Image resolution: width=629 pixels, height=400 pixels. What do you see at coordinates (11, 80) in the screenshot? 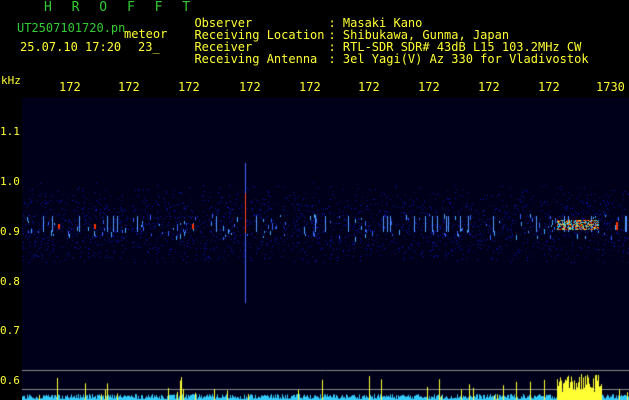
I see `y-unit-label: kHz` at bounding box center [11, 80].